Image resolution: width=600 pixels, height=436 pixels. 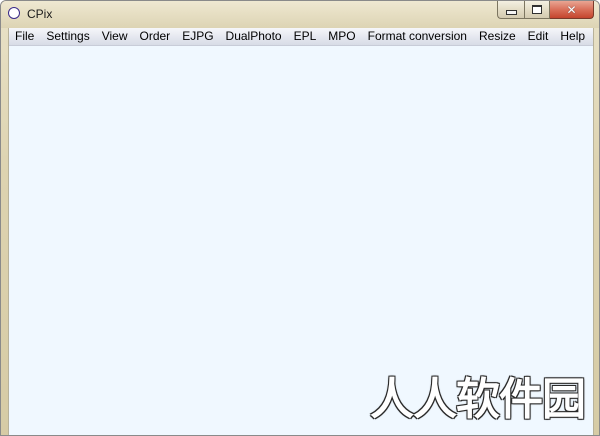 What do you see at coordinates (538, 36) in the screenshot?
I see `menu-edit: Edit` at bounding box center [538, 36].